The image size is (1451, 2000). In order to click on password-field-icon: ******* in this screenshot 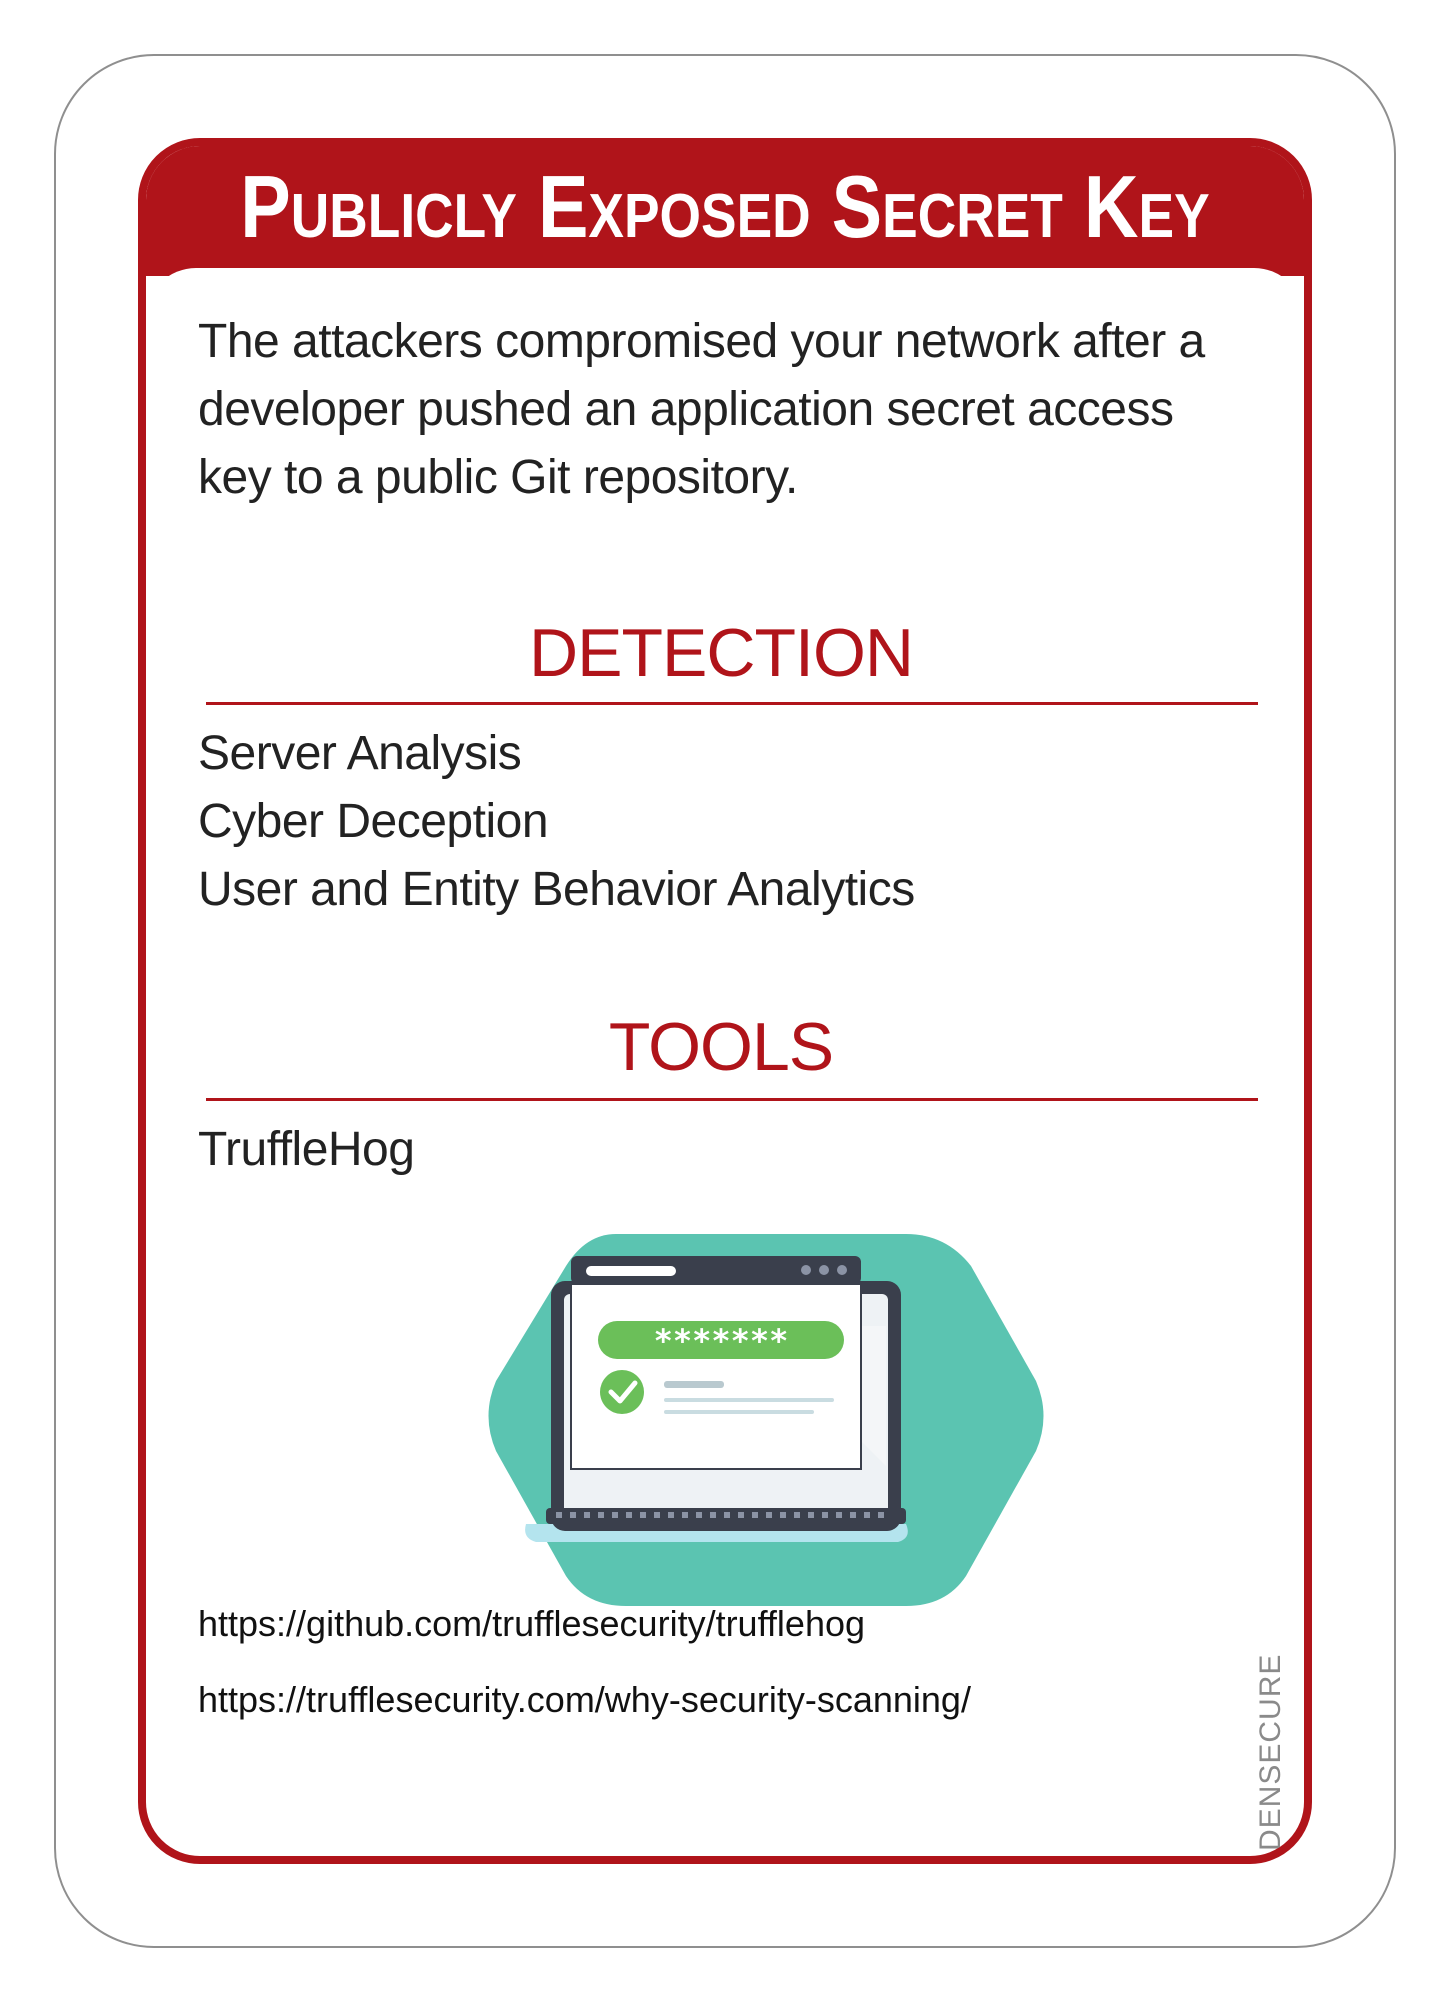, I will do `click(721, 1340)`.